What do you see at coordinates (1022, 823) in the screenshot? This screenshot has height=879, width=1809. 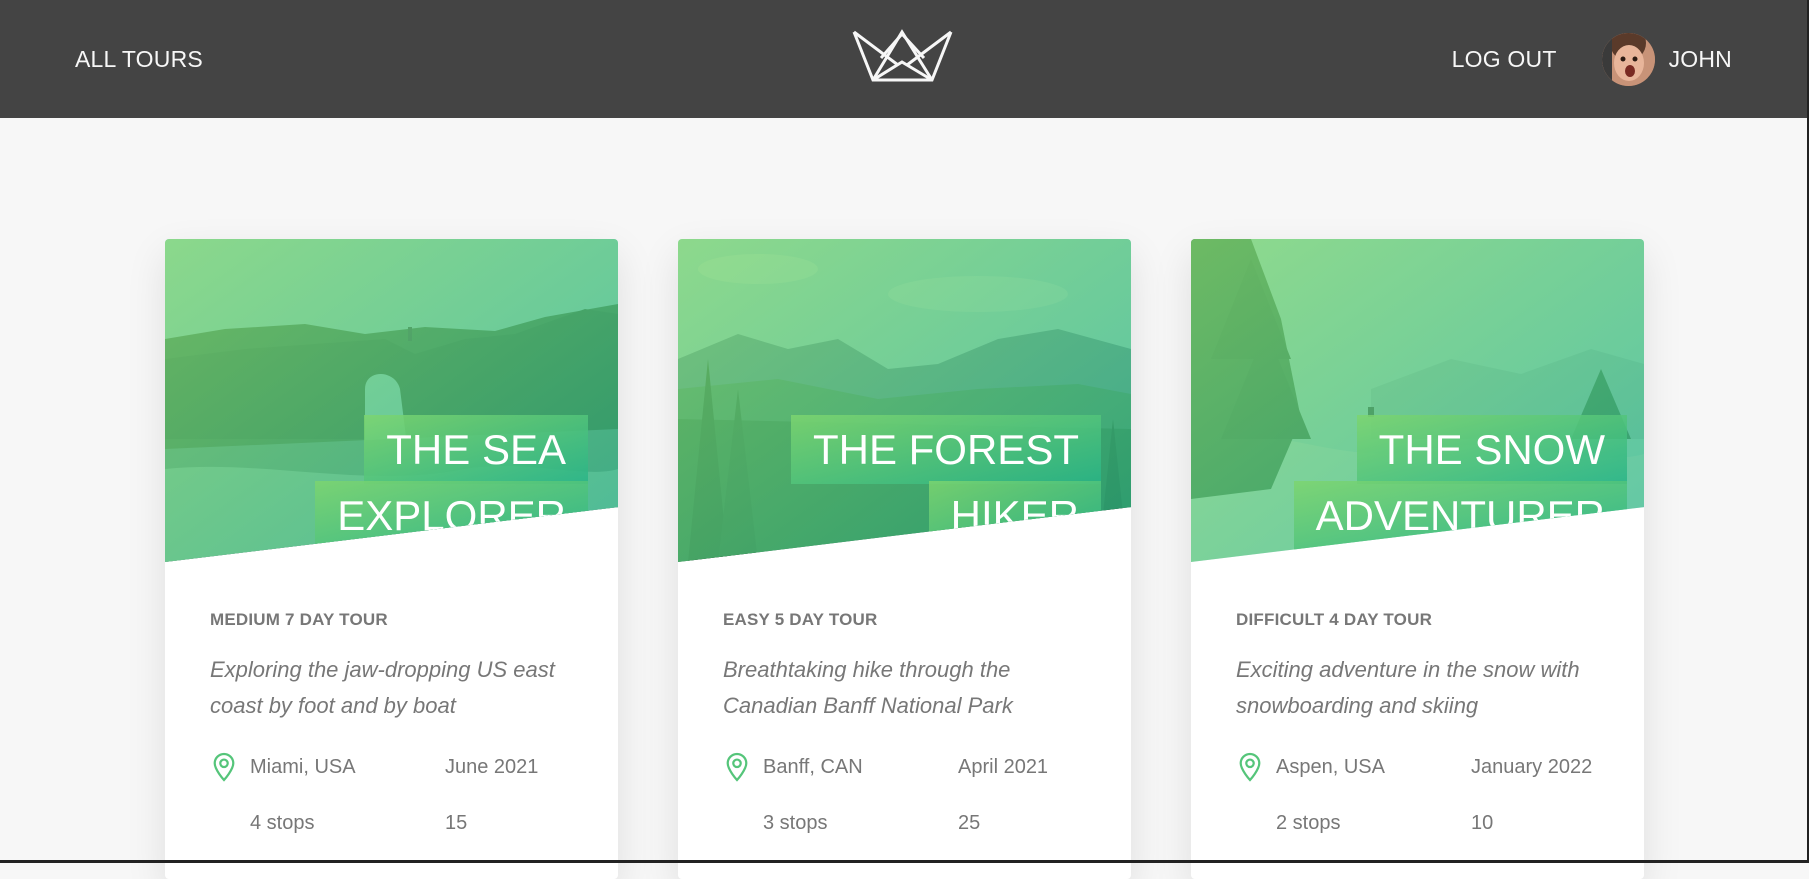 I see `tour-group-size: 25` at bounding box center [1022, 823].